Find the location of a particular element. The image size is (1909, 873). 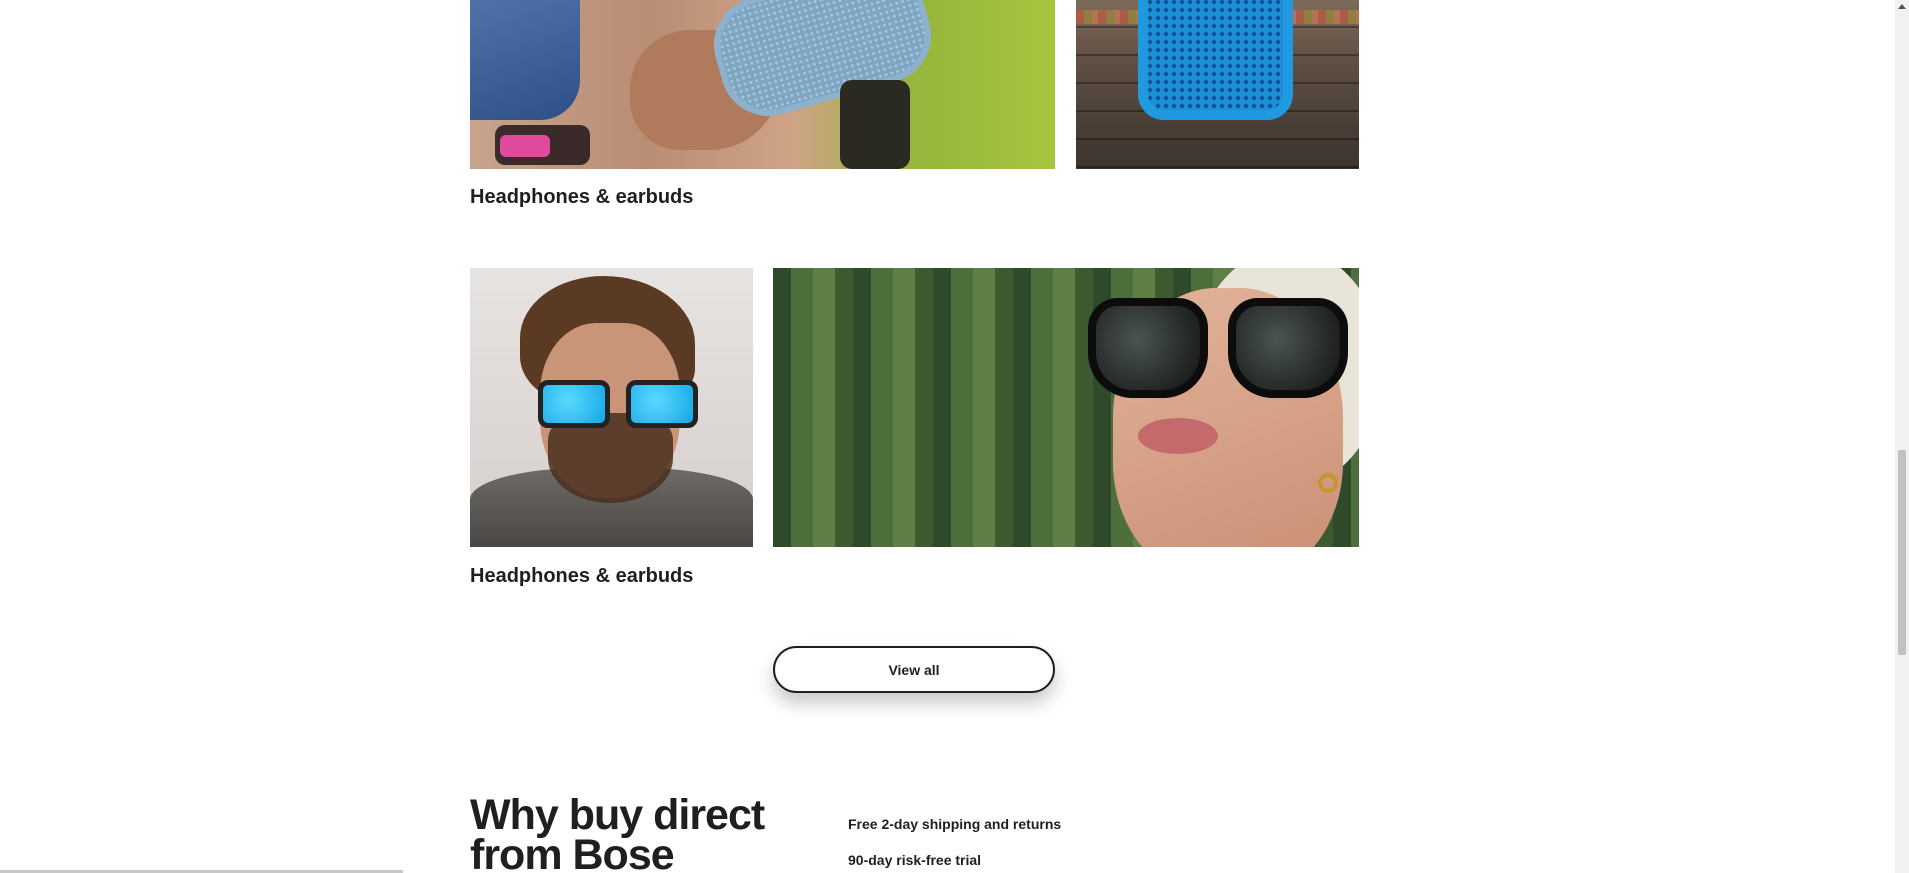

why-buy-direct-heading: Why buy direct from Bose is located at coordinates (617, 832).